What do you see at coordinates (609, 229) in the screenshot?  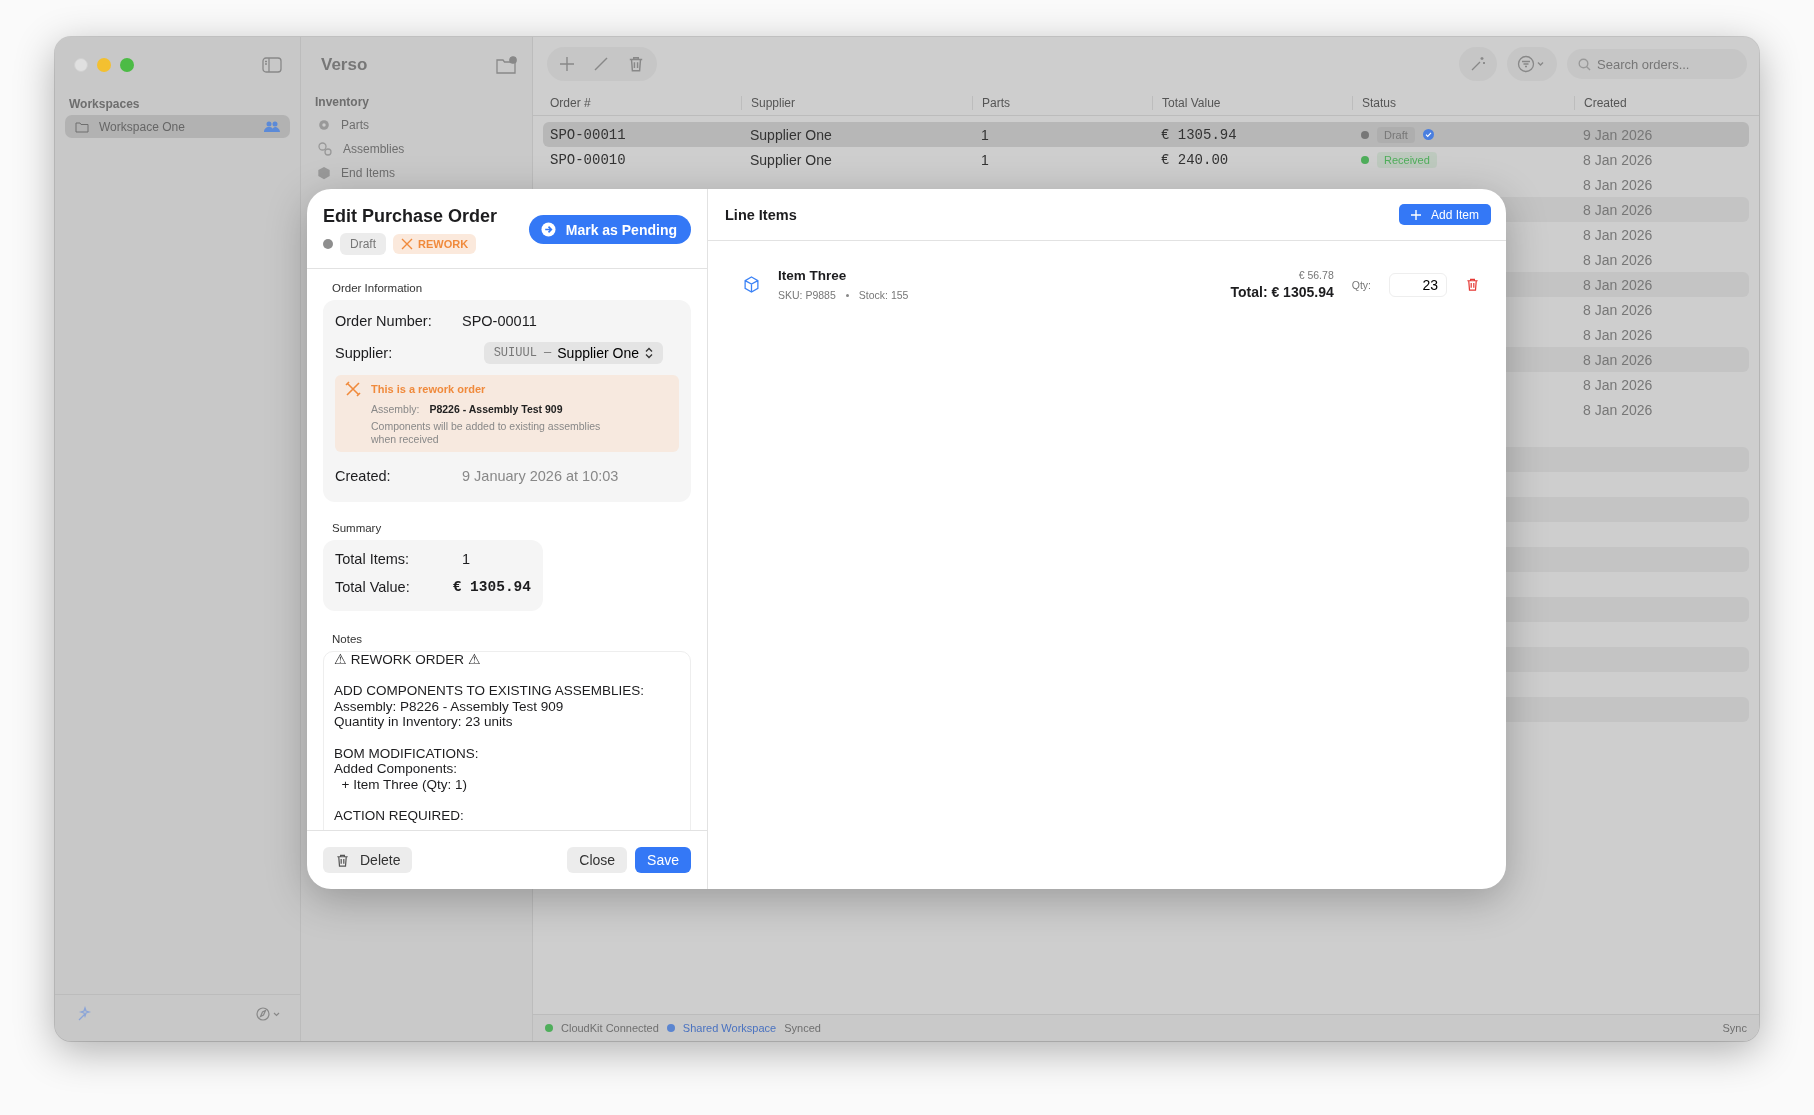 I see `mark-pending-button: Mark as Pending` at bounding box center [609, 229].